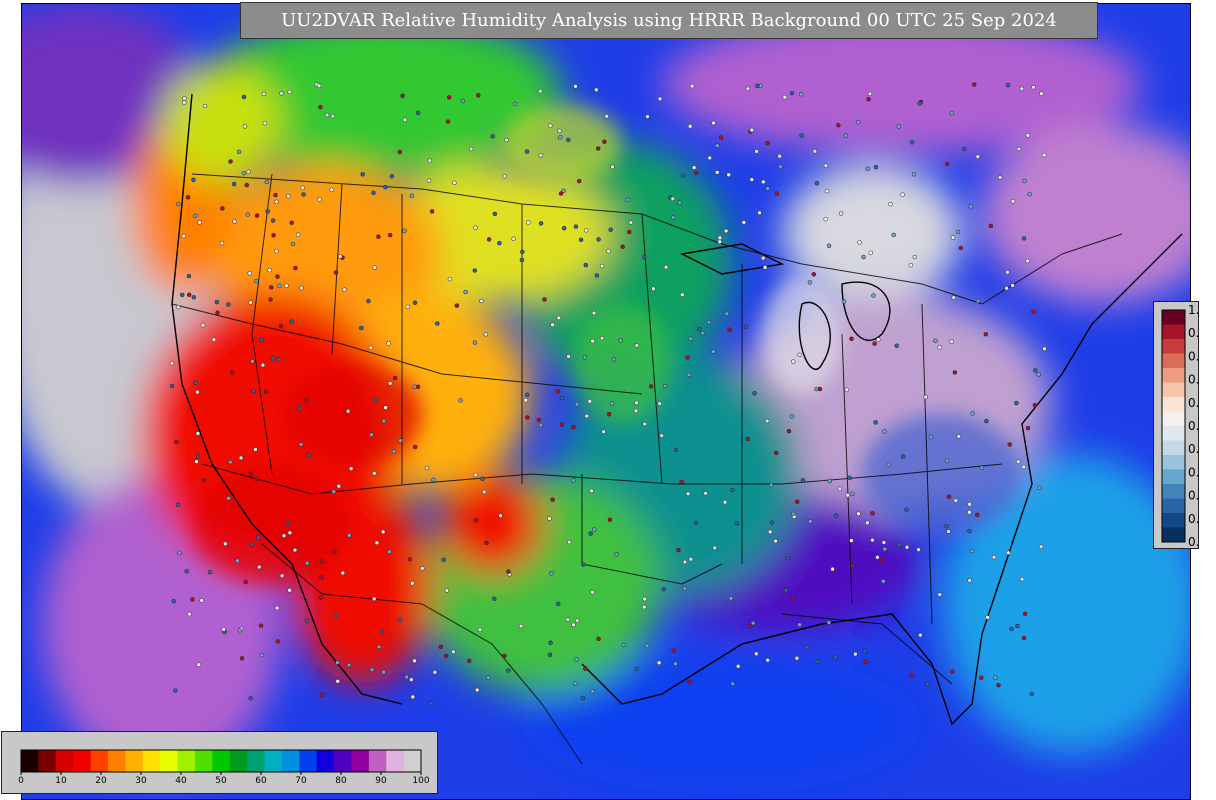 Image resolution: width=1216 pixels, height=800 pixels. Describe the element at coordinates (221, 761) in the screenshot. I see `rh-colorbar-cells` at that location.